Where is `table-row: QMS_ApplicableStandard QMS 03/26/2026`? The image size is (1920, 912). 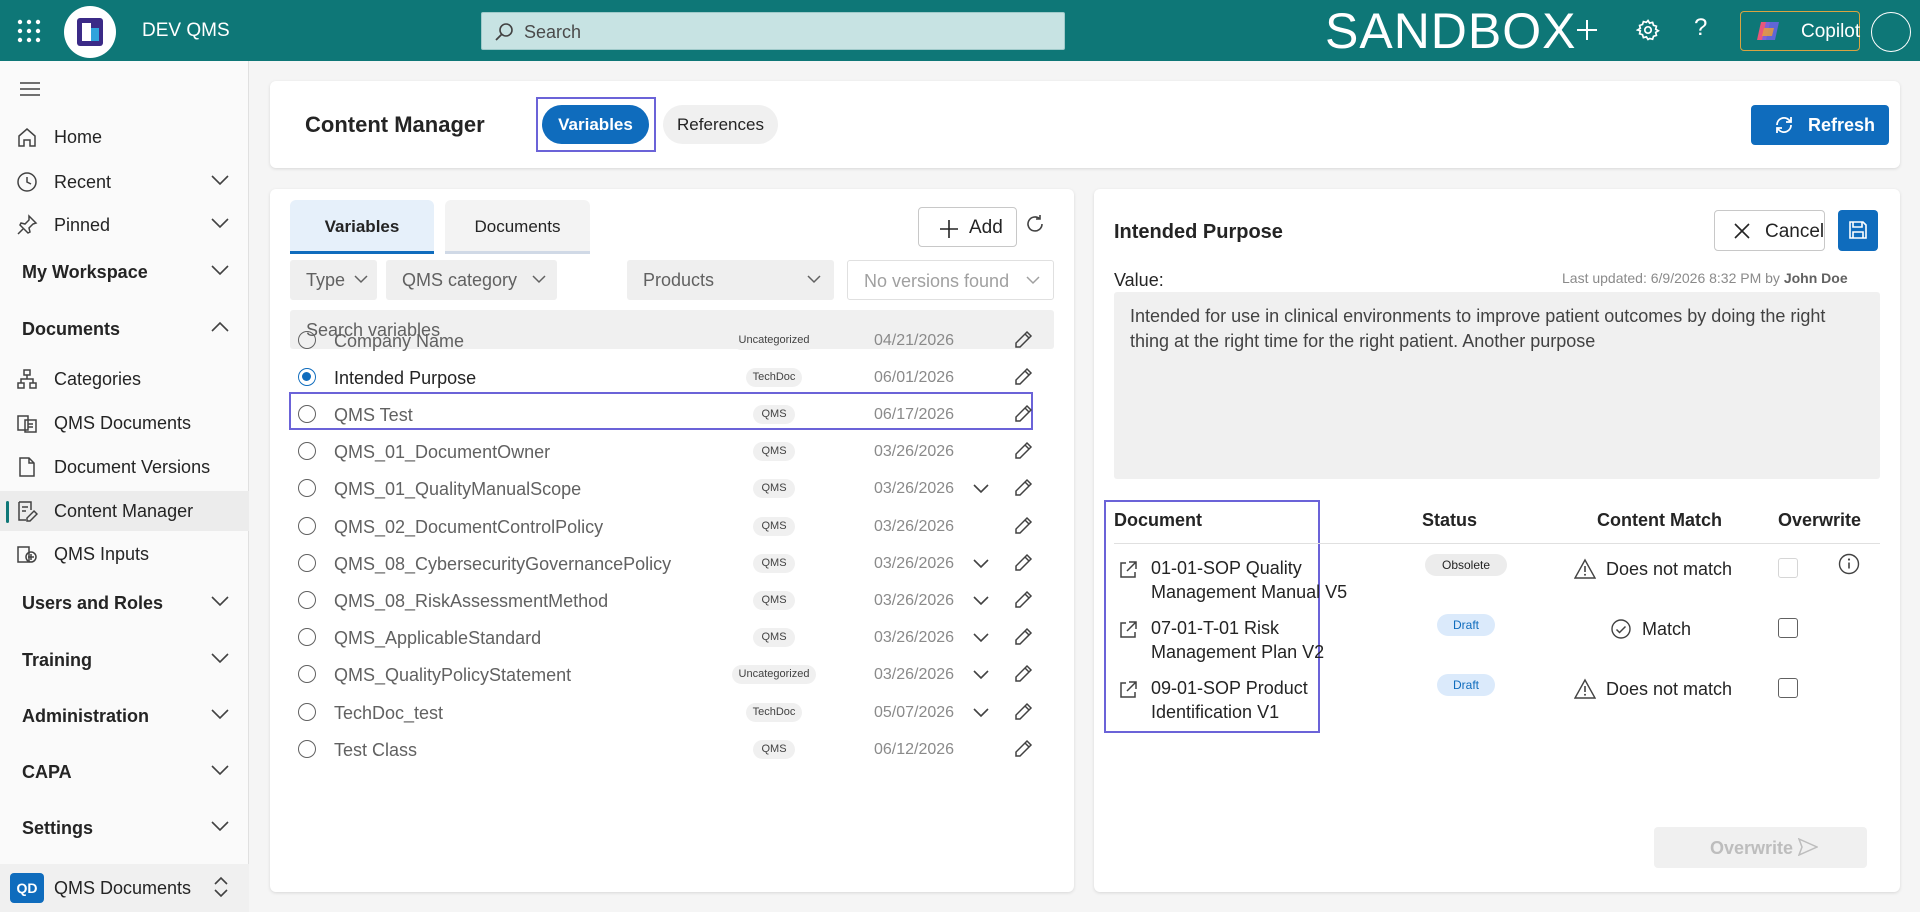
table-row: QMS_ApplicableStandard QMS 03/26/2026 is located at coordinates (670, 637).